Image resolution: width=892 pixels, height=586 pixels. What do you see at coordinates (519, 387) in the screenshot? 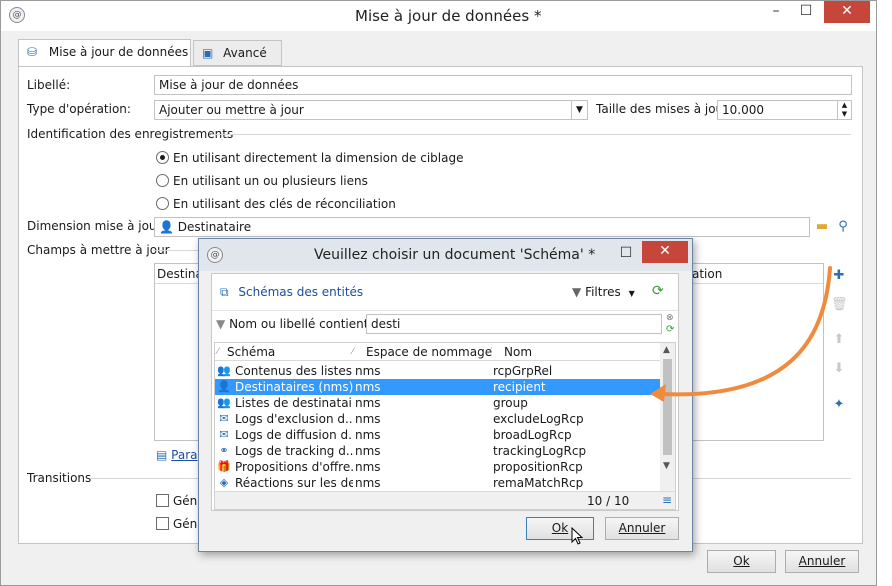
I see `cell-nom: recipient` at bounding box center [519, 387].